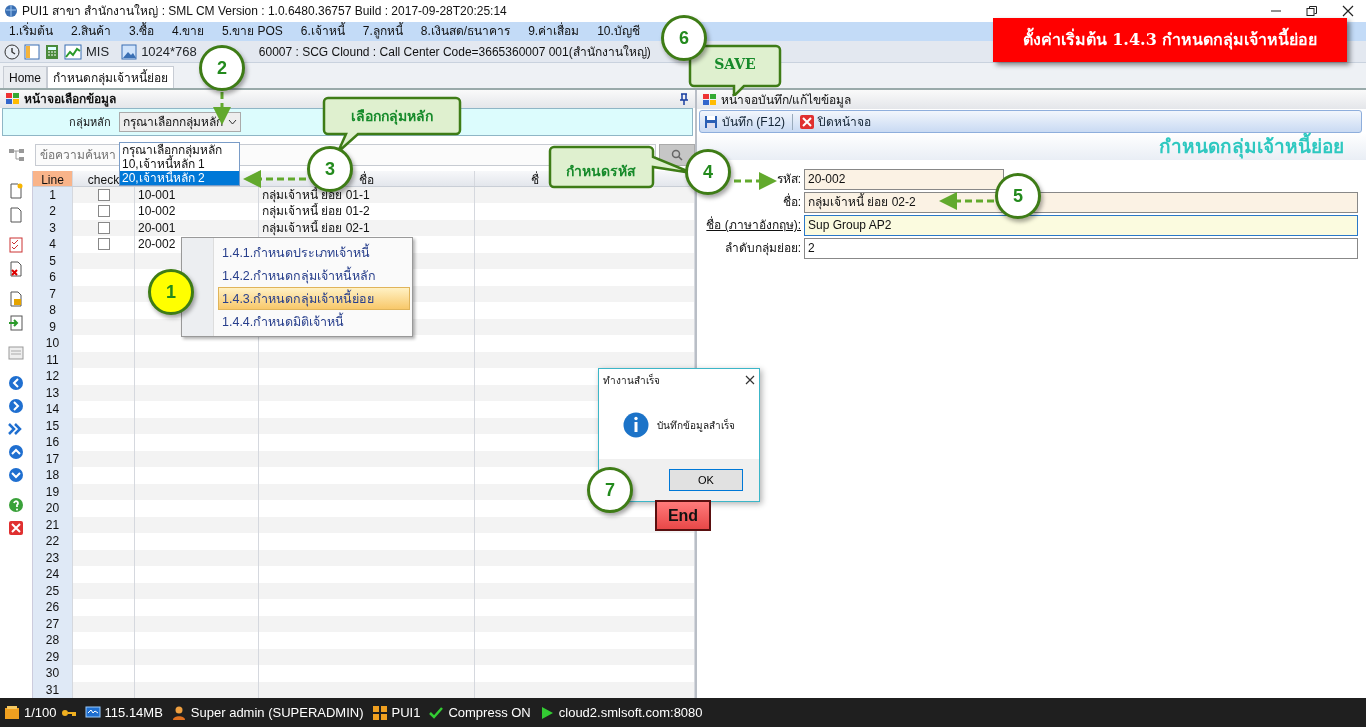 The width and height of the screenshot is (1366, 728). Describe the element at coordinates (367, 211) in the screenshot. I see `table-cell: กลุ่มเจ้าหนี้ ย่อย 01-2` at that location.